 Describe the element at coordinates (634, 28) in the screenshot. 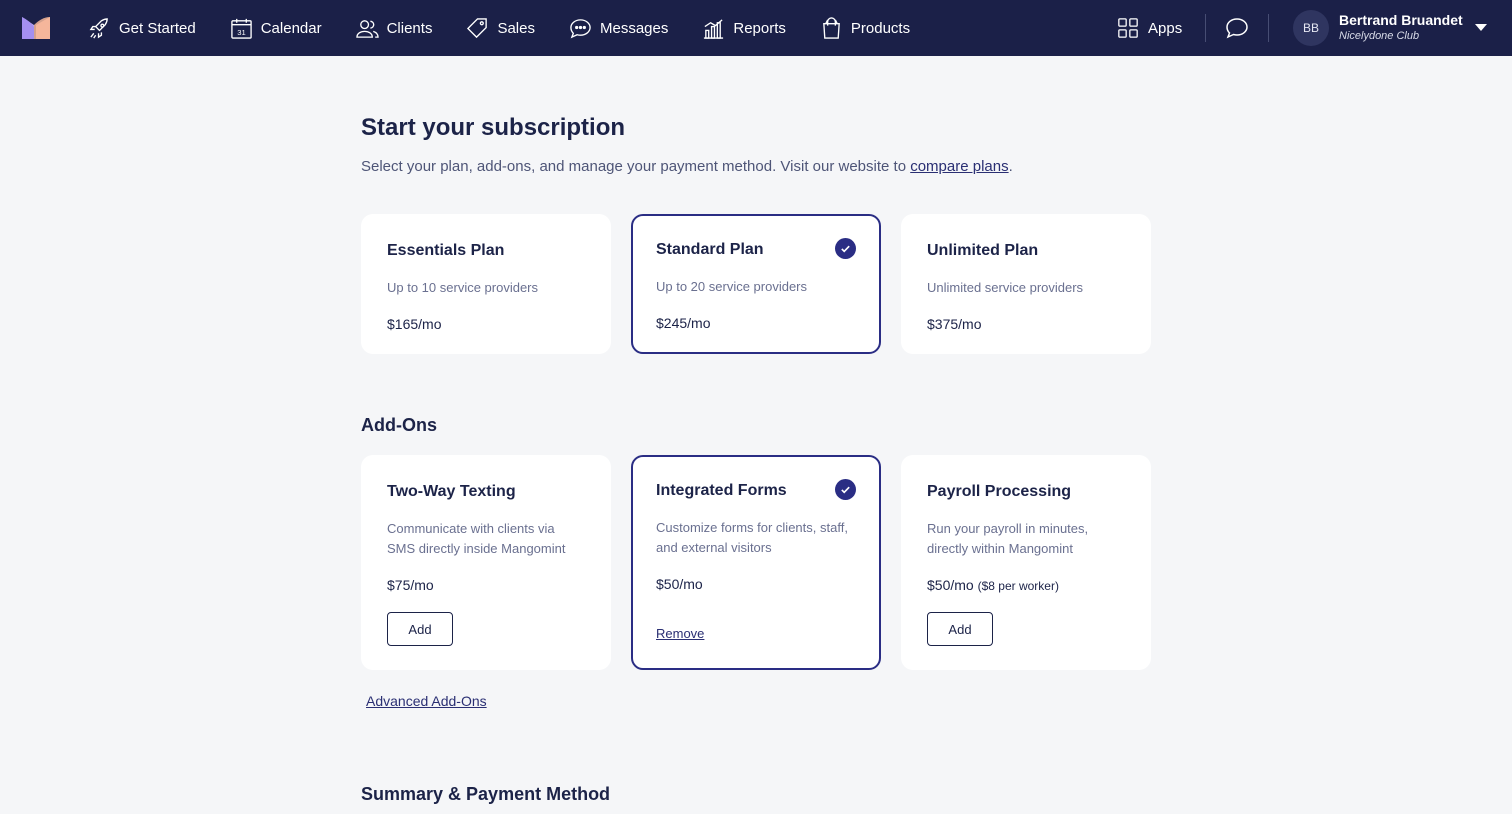

I see `nav-label: Messages` at that location.